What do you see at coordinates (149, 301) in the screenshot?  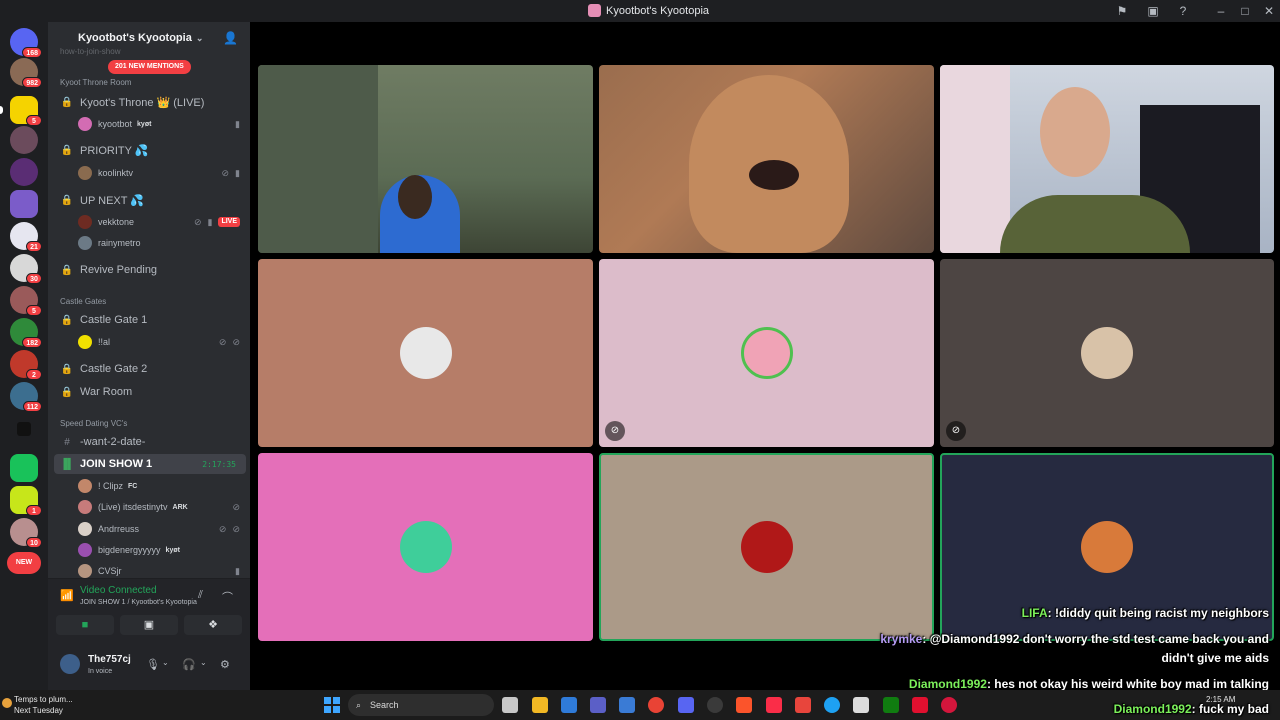 I see `category-castle-gates: Castle Gates` at bounding box center [149, 301].